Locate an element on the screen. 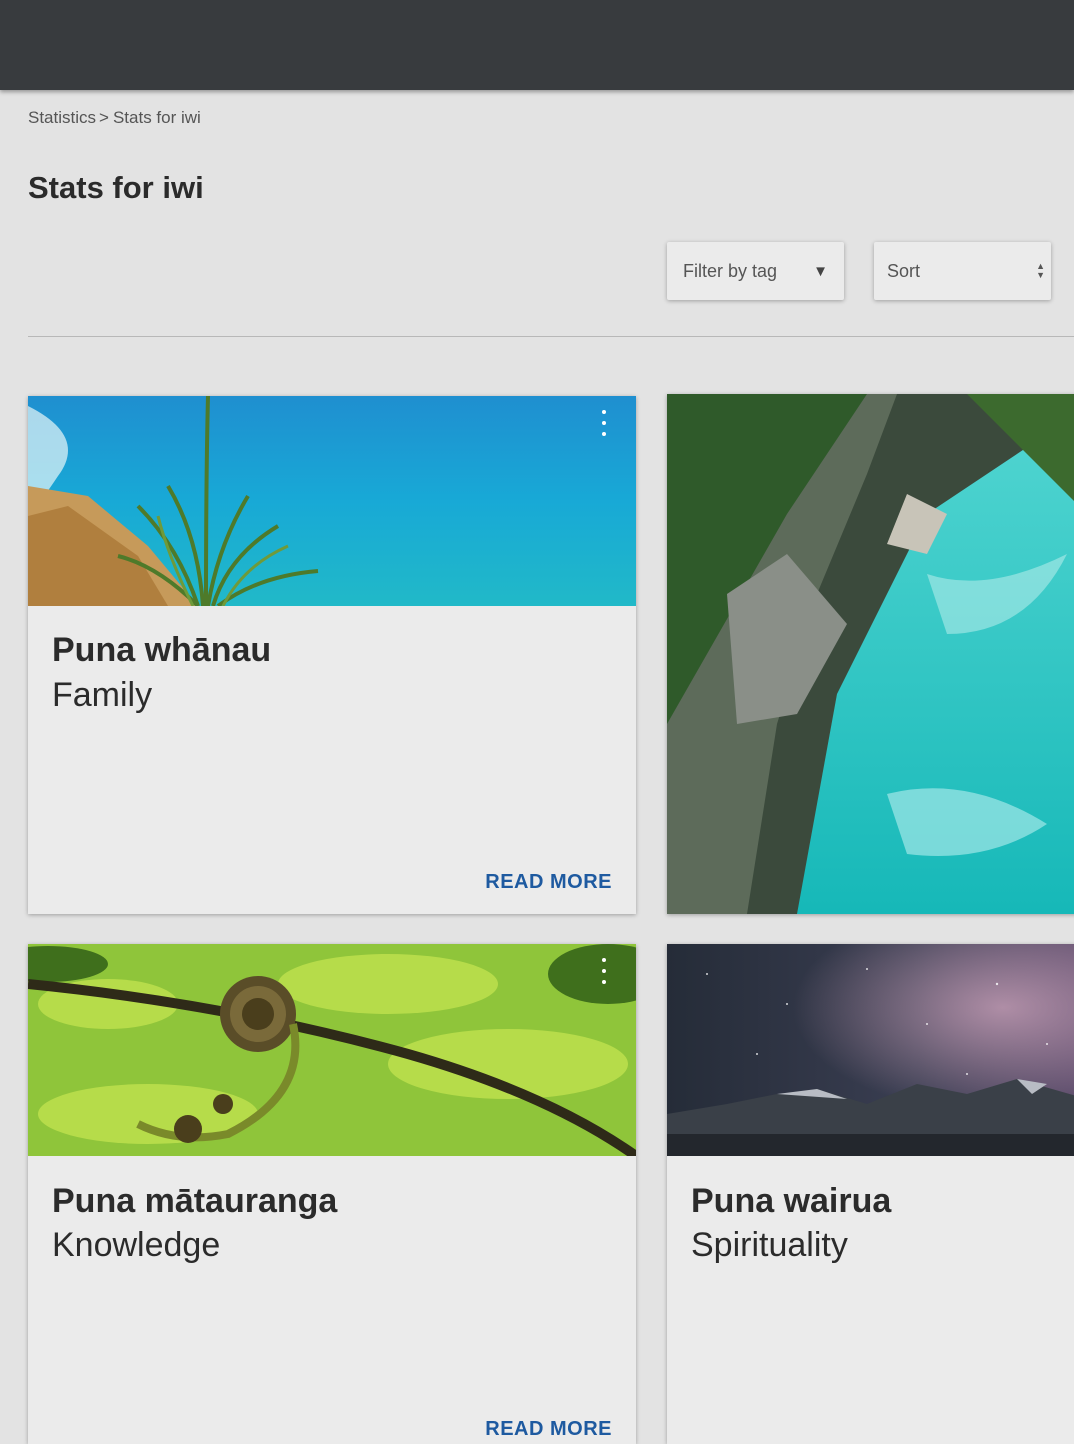  caret-down-icon: ▼ is located at coordinates (820, 271).